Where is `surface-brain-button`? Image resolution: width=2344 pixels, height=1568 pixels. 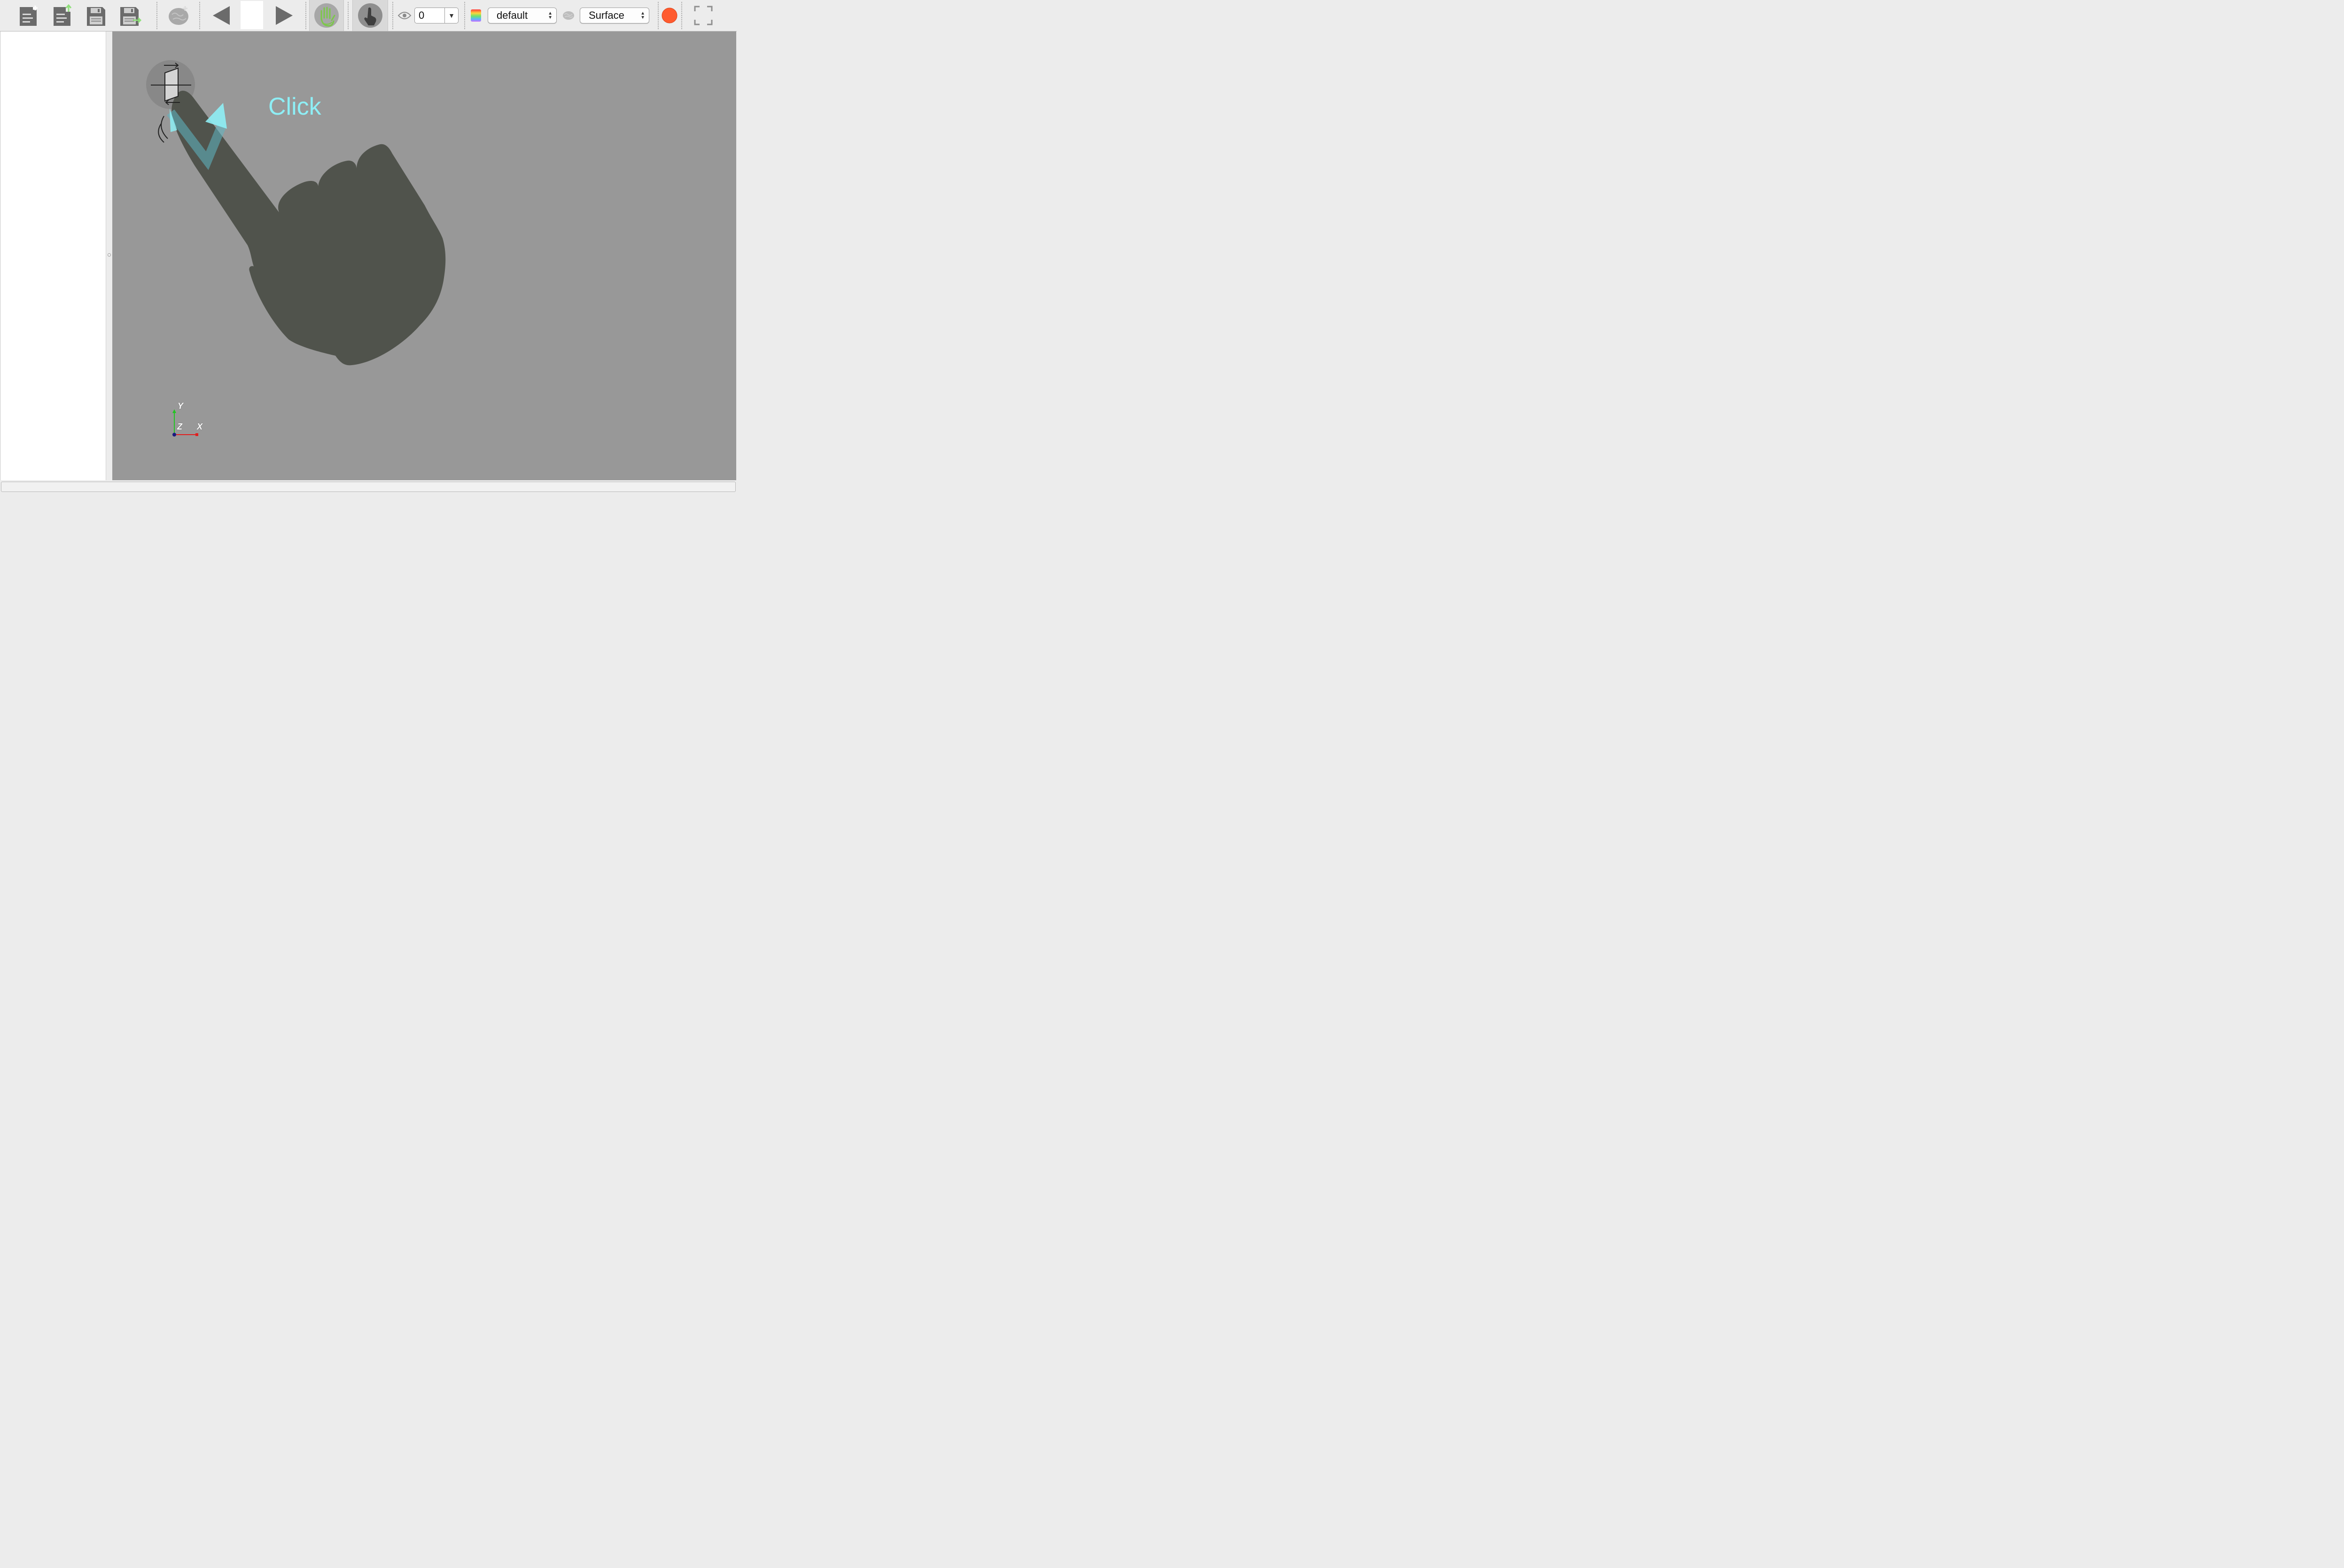
surface-brain-button is located at coordinates (568, 15).